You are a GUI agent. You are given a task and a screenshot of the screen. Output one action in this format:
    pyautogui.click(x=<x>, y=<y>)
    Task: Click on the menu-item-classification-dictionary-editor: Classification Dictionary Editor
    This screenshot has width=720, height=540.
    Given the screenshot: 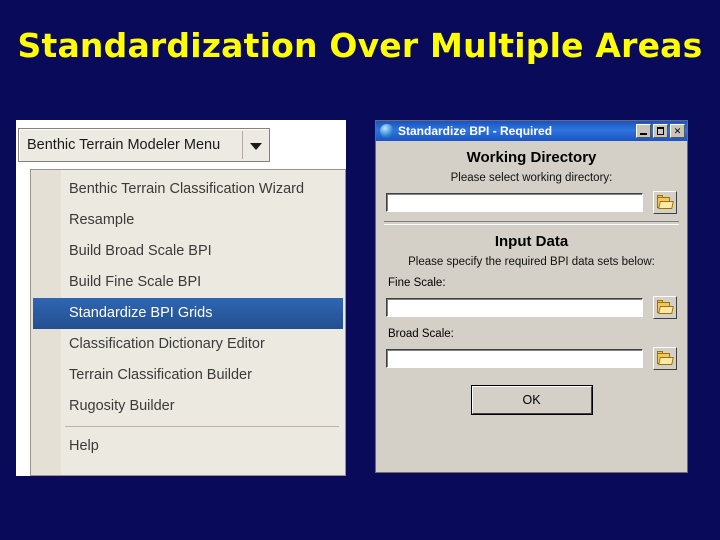 What is the action you would take?
    pyautogui.click(x=188, y=344)
    